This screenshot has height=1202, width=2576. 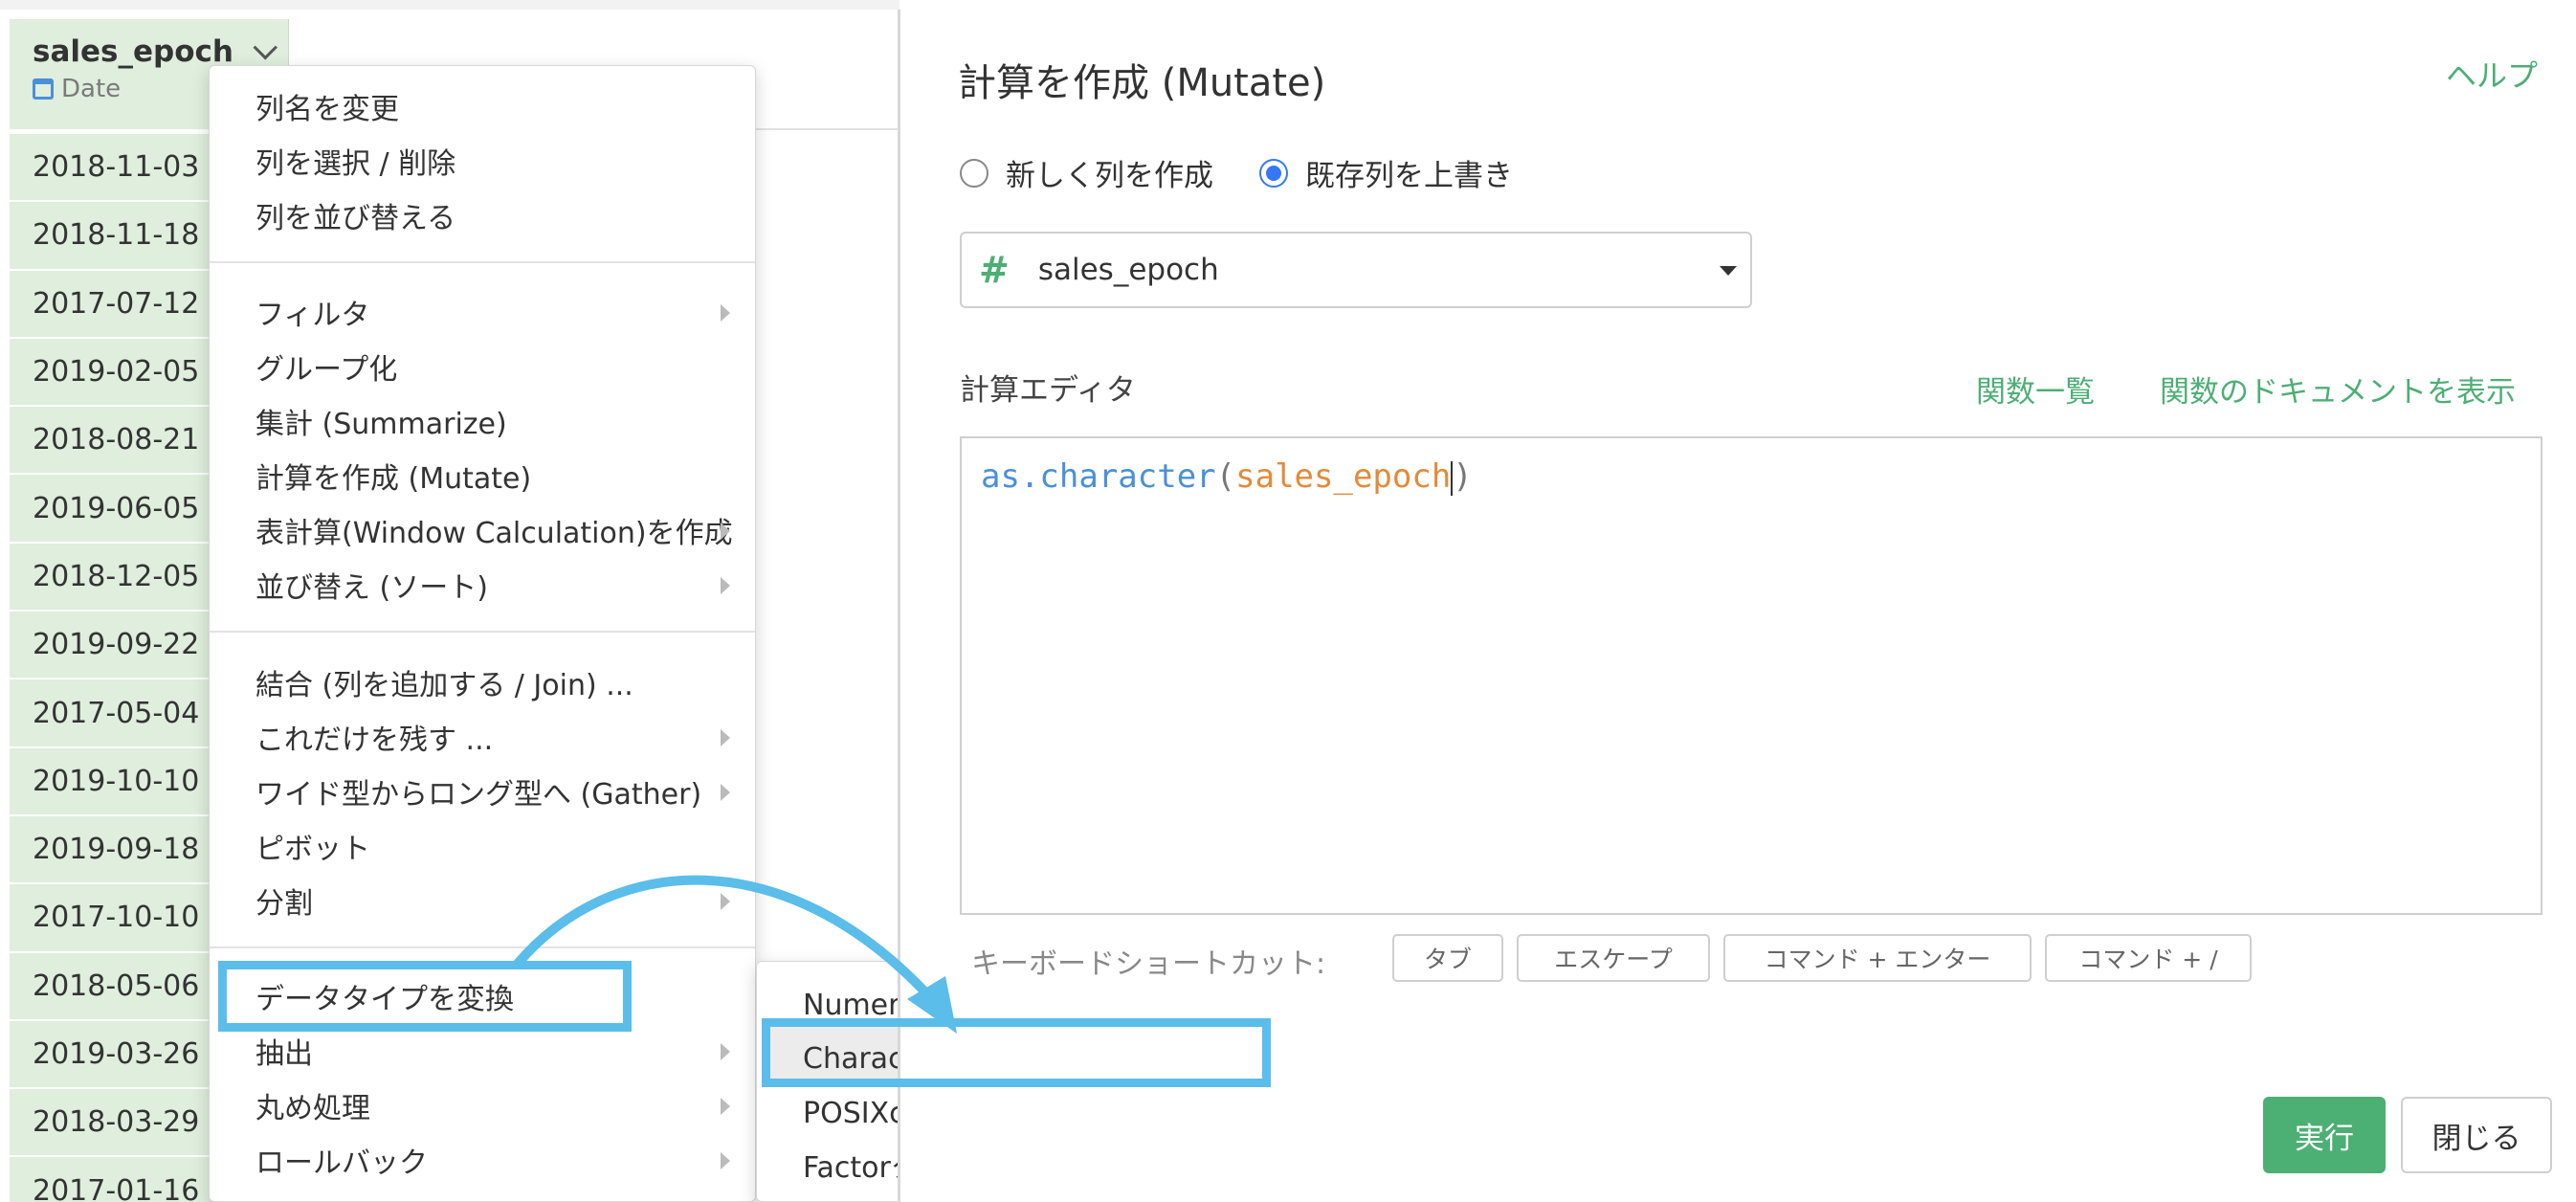 What do you see at coordinates (327, 106) in the screenshot?
I see `menu-item-rename: 列名を変更` at bounding box center [327, 106].